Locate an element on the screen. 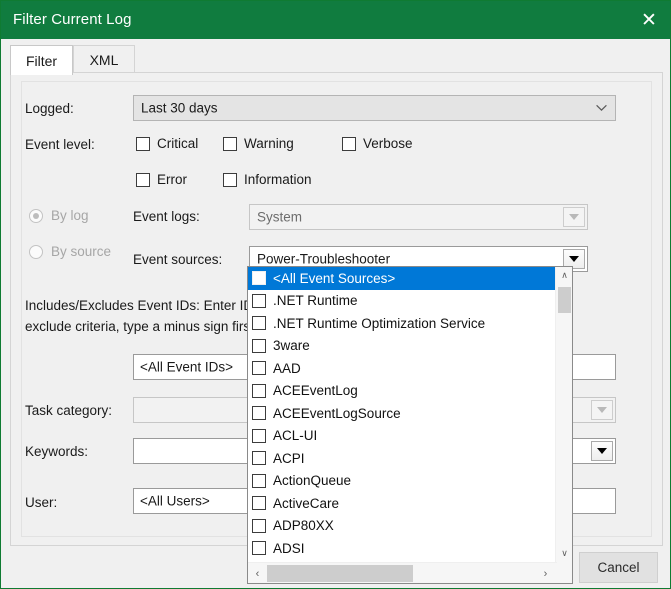 The width and height of the screenshot is (671, 589). vertical-scrollbar-thumb is located at coordinates (564, 300).